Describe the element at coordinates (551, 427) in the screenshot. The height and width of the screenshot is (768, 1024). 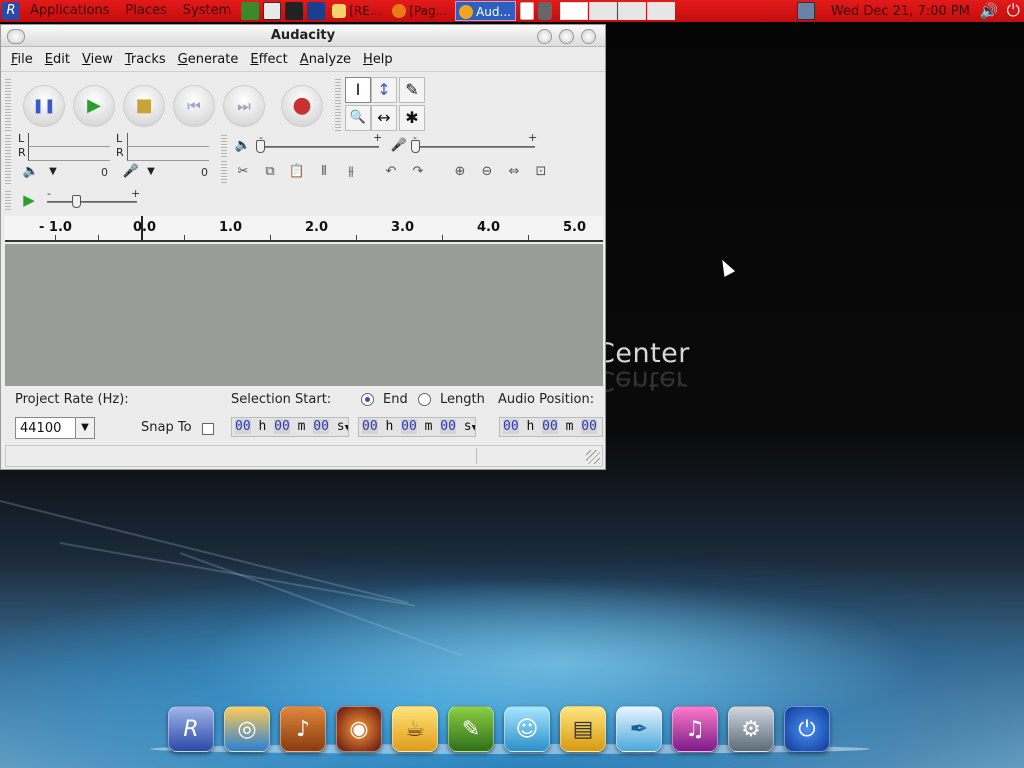
I see `audio-position-time: 00 h 00 m 00 s` at that location.